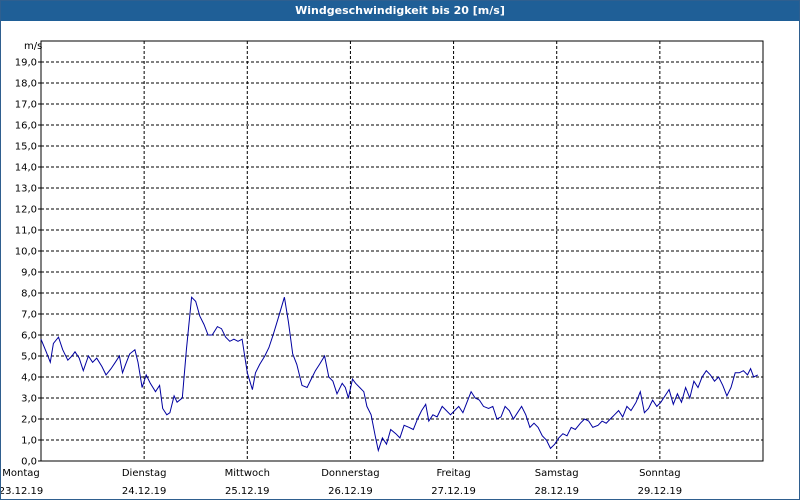 The width and height of the screenshot is (800, 500). Describe the element at coordinates (26, 168) in the screenshot. I see `y-tick-label: 14,0` at that location.